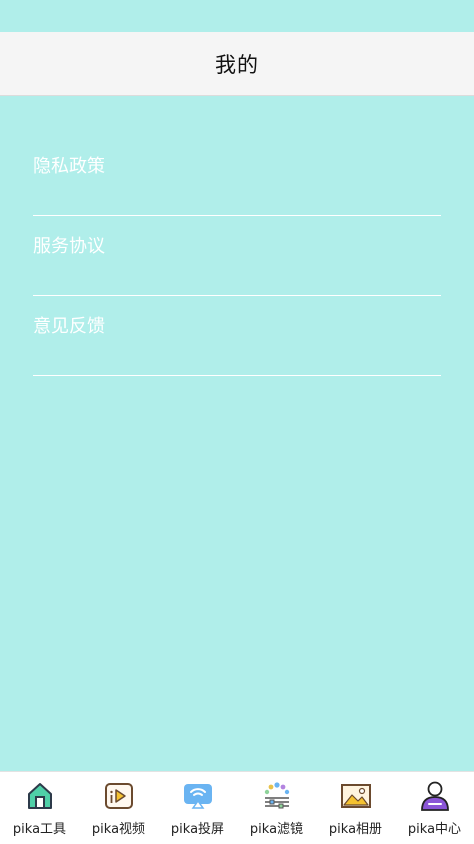  Describe the element at coordinates (197, 829) in the screenshot. I see `tab-label: pika投屏` at that location.